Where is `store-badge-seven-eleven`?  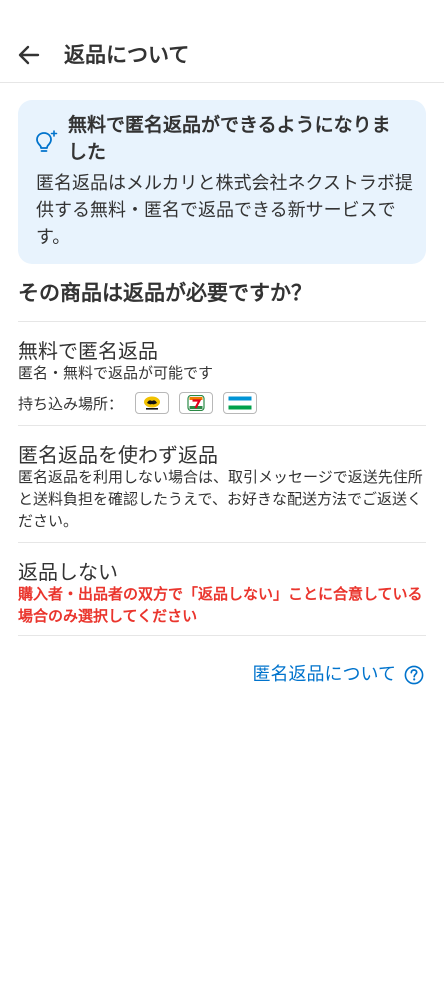
store-badge-seven-eleven is located at coordinates (196, 403).